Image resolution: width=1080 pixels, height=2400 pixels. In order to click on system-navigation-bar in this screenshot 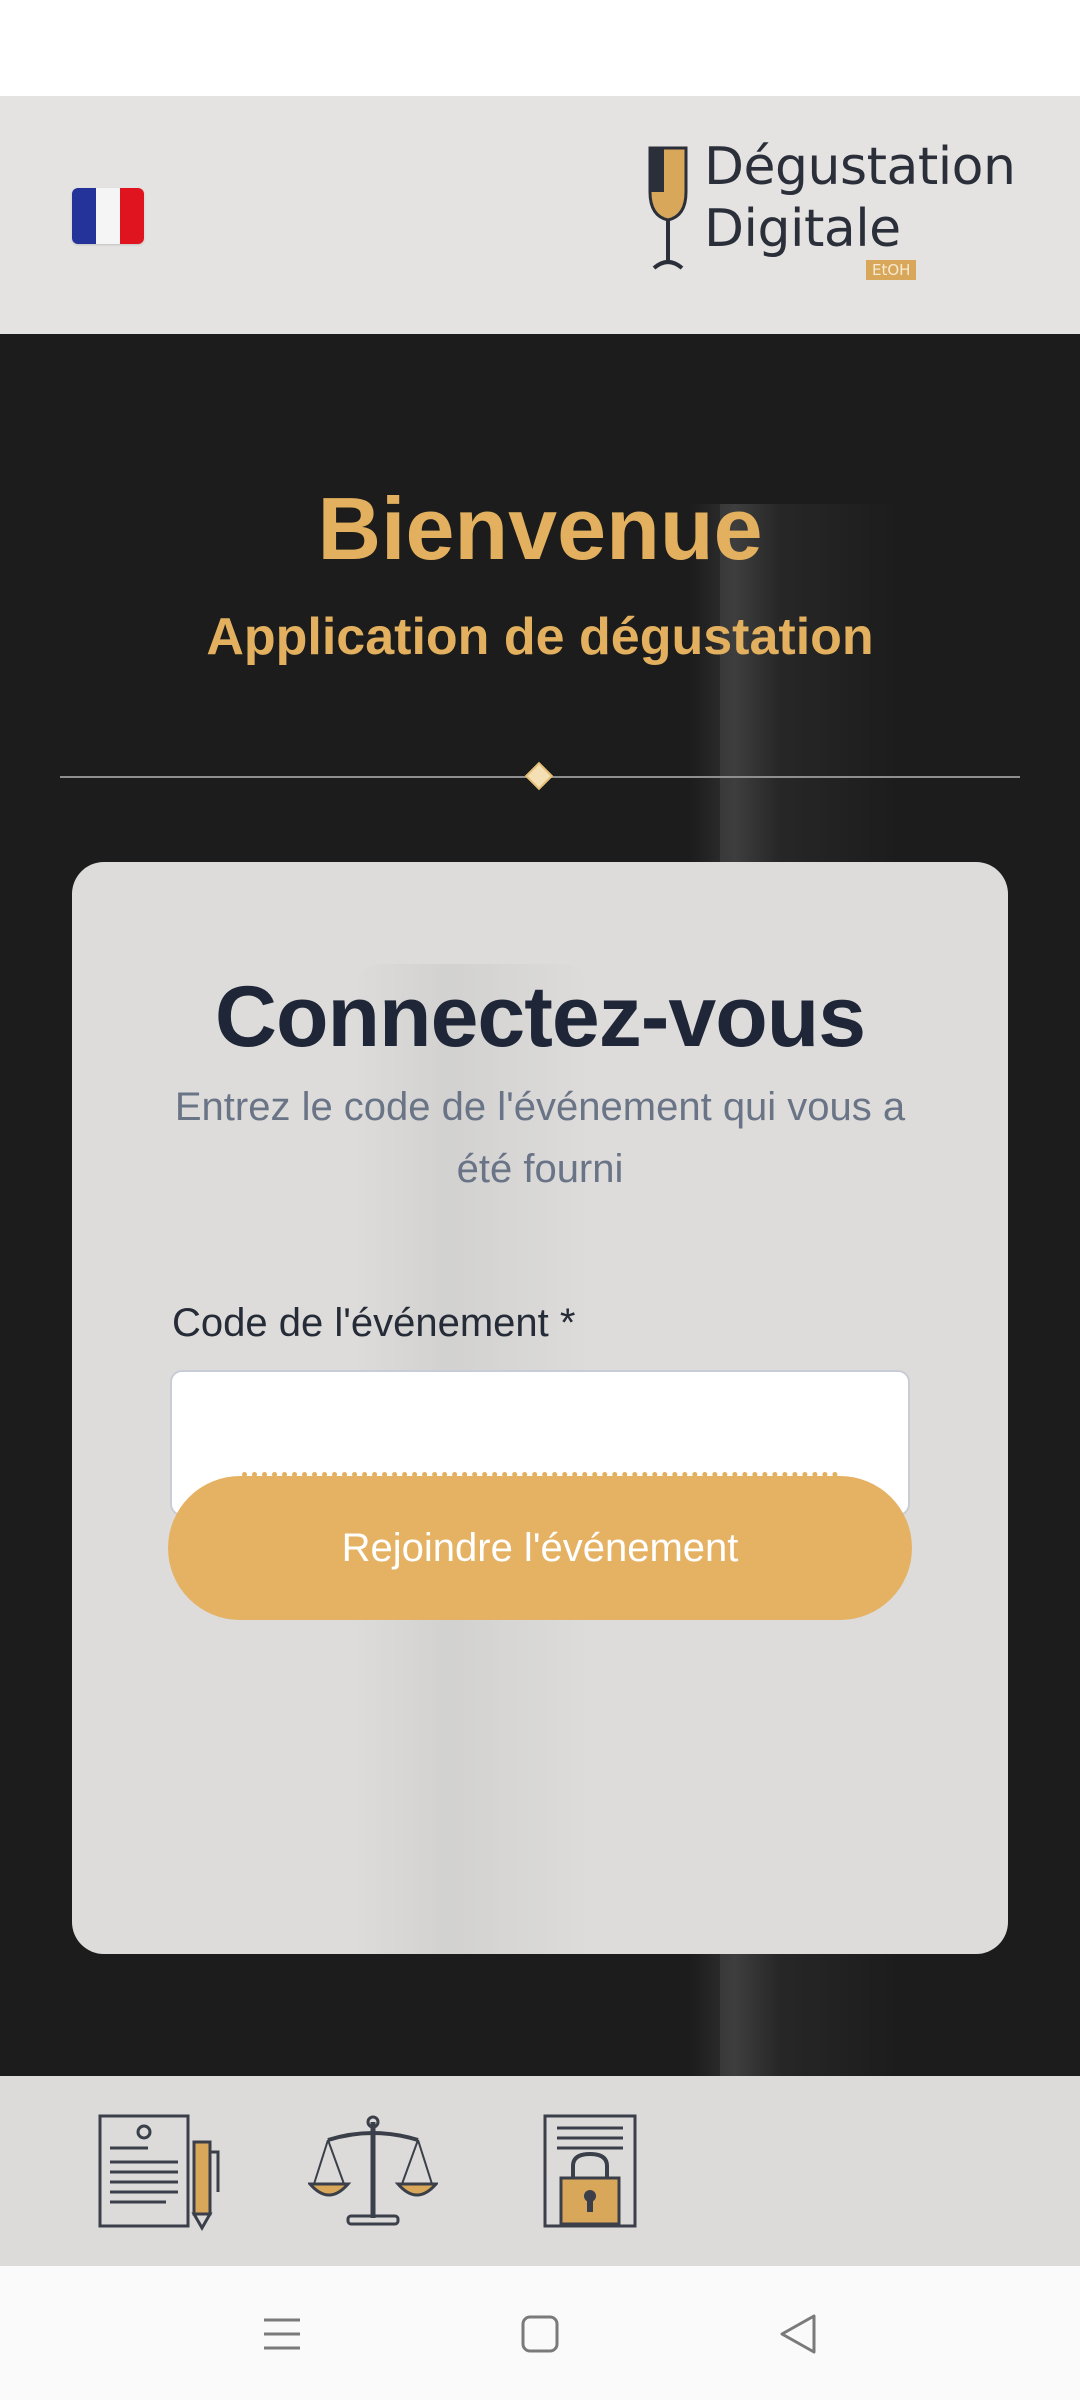, I will do `click(540, 2333)`.